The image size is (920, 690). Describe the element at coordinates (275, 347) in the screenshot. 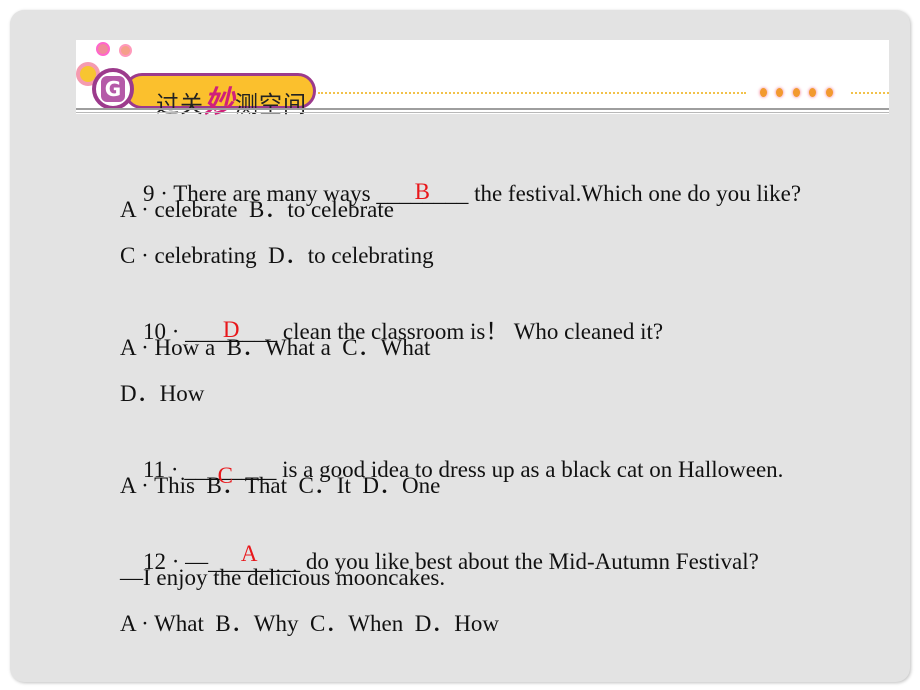

I see `question-10-options: A · How a B．What a C．What` at that location.